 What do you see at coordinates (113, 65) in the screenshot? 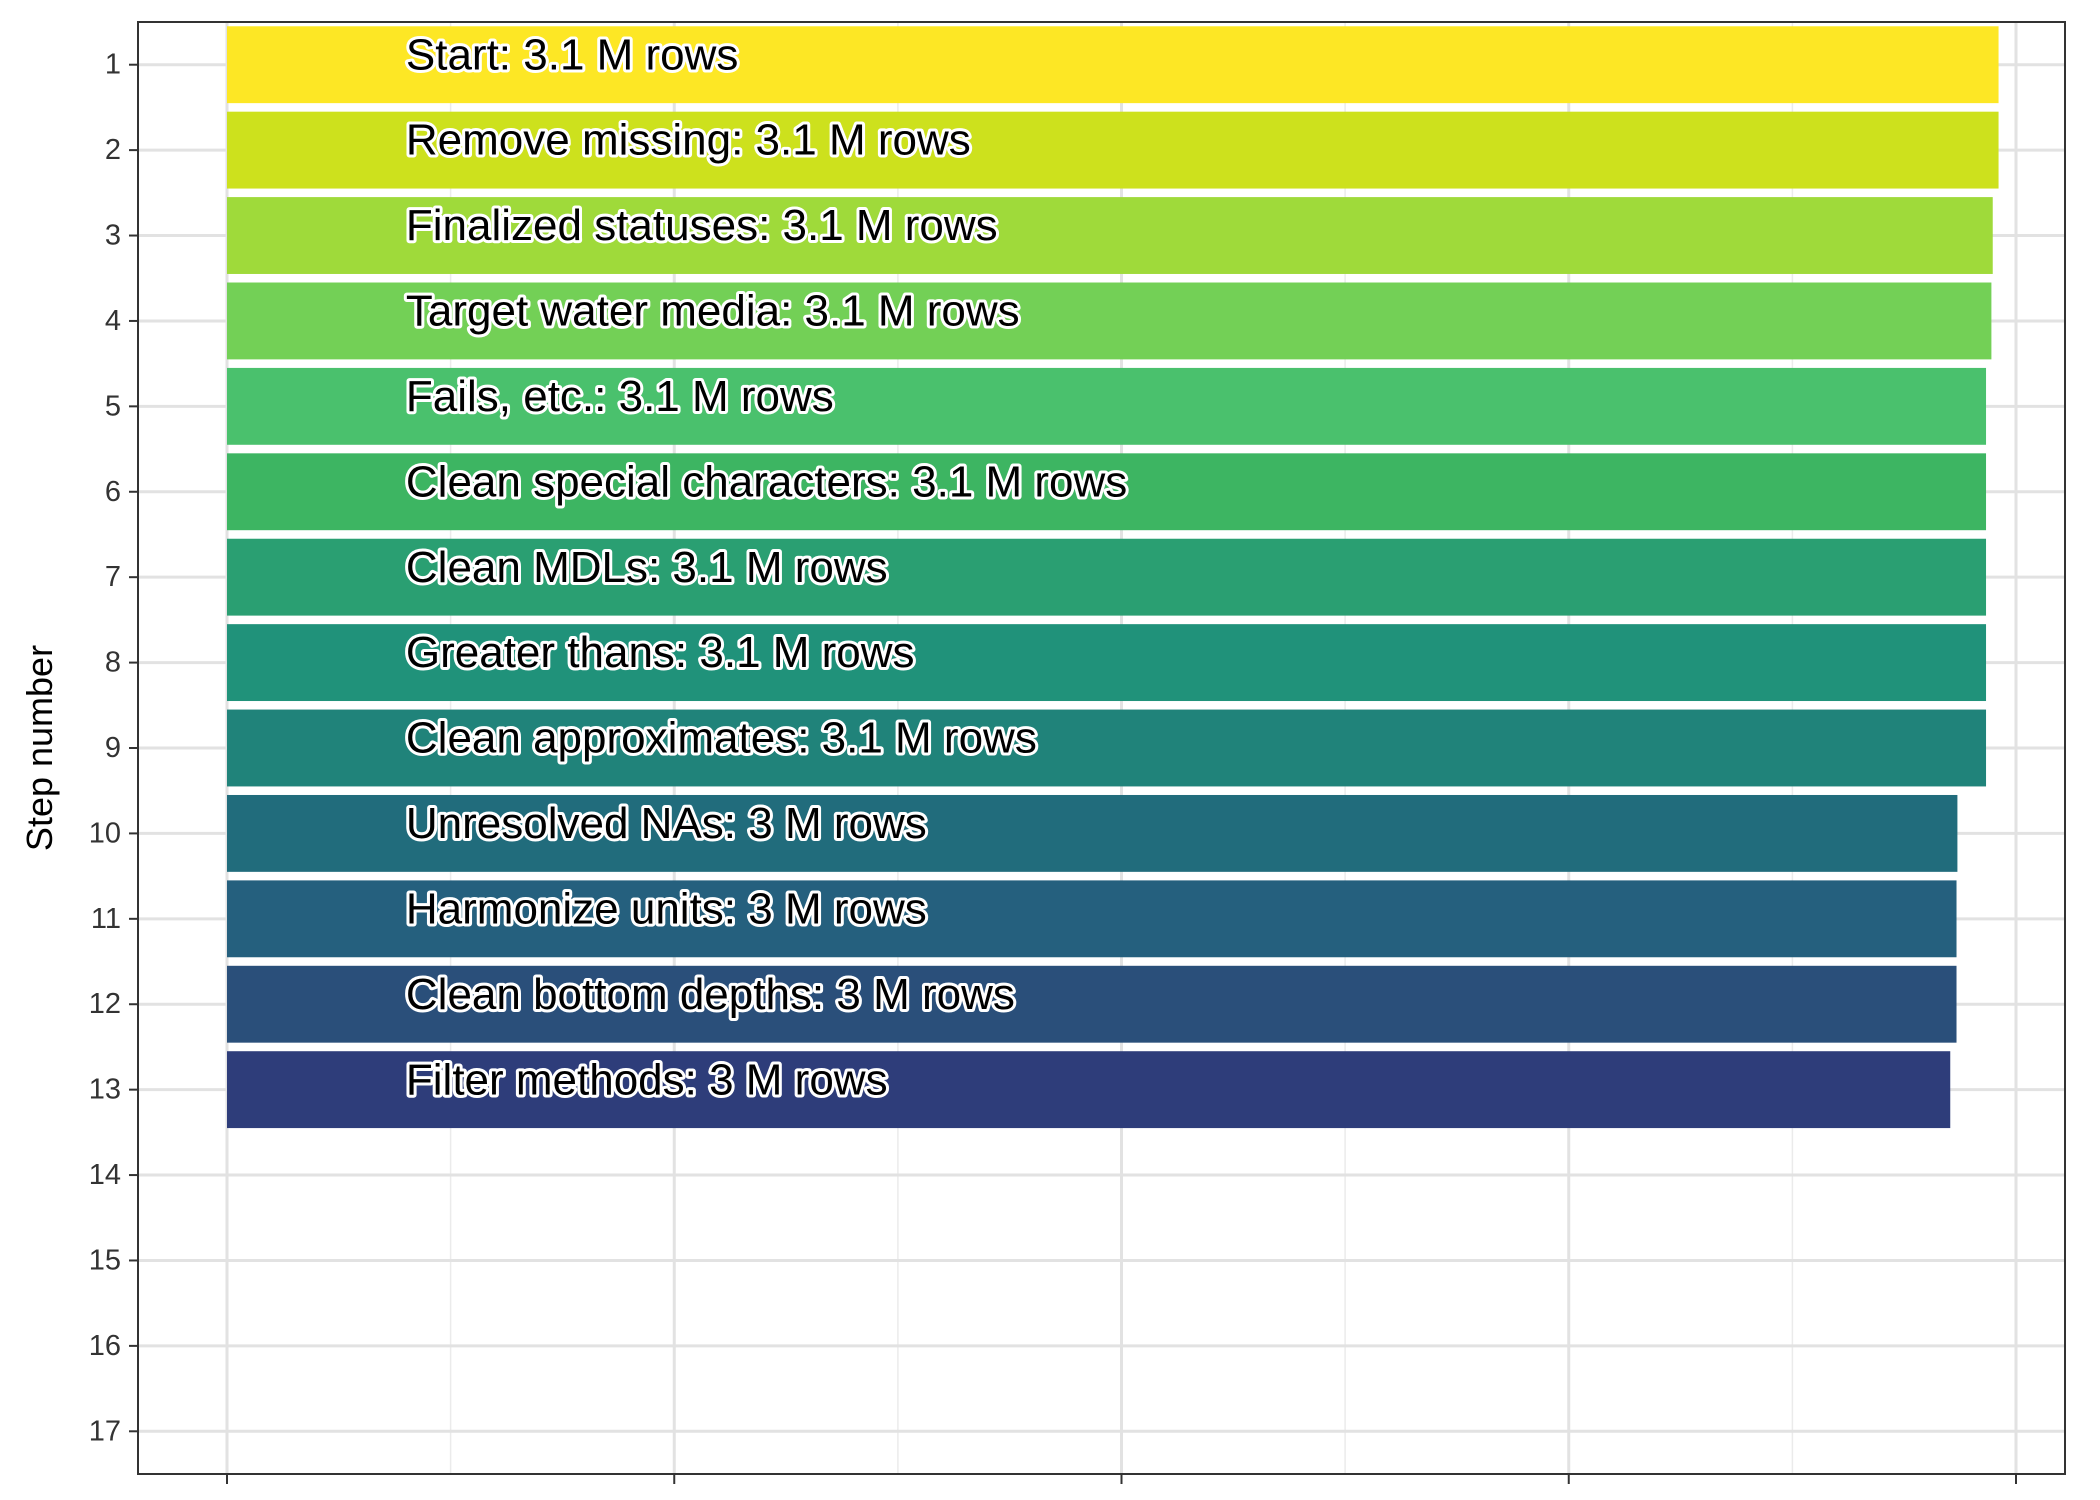
I see `y-tick-label: 1` at bounding box center [113, 65].